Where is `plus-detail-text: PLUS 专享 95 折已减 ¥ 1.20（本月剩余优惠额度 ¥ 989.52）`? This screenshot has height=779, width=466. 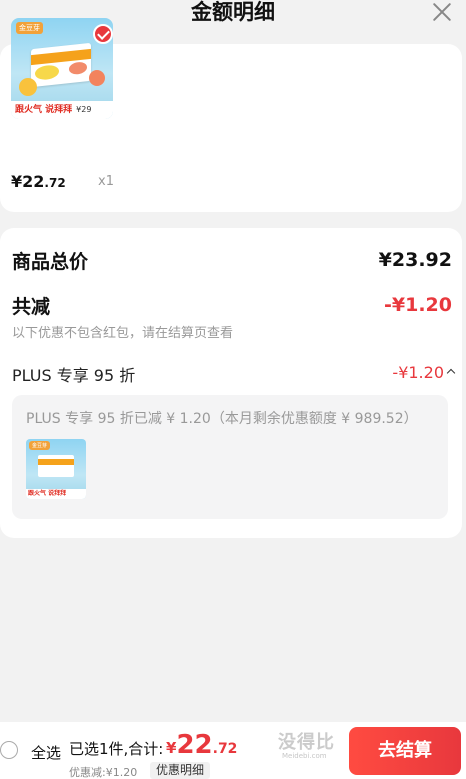 plus-detail-text: PLUS 专享 95 折已减 ¥ 1.20（本月剩余优惠额度 ¥ 989.52） is located at coordinates (222, 419).